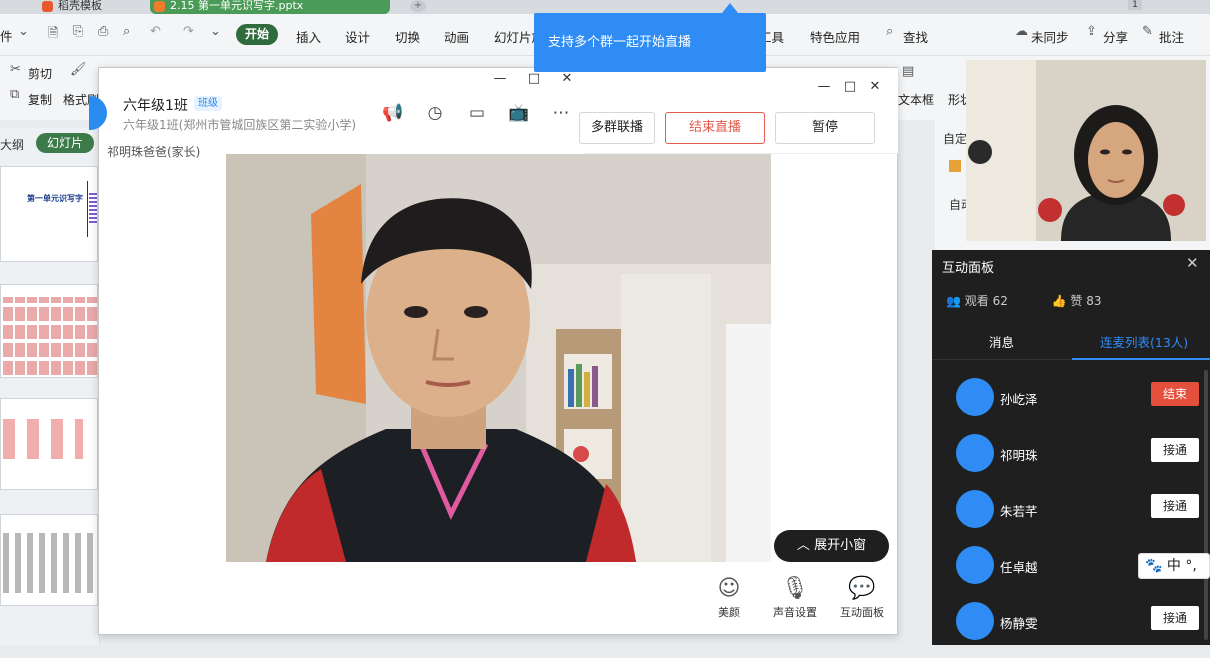  Describe the element at coordinates (1001, 341) in the screenshot. I see `tab-messages: 消息` at that location.